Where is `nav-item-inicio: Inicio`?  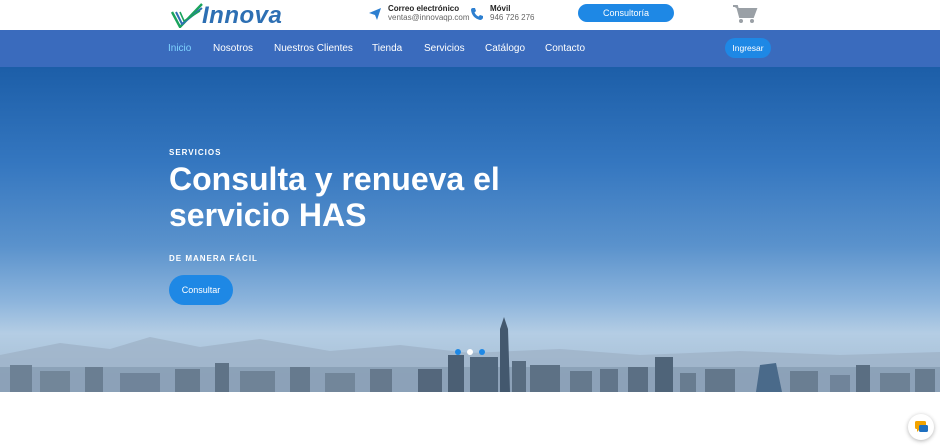 nav-item-inicio: Inicio is located at coordinates (179, 48).